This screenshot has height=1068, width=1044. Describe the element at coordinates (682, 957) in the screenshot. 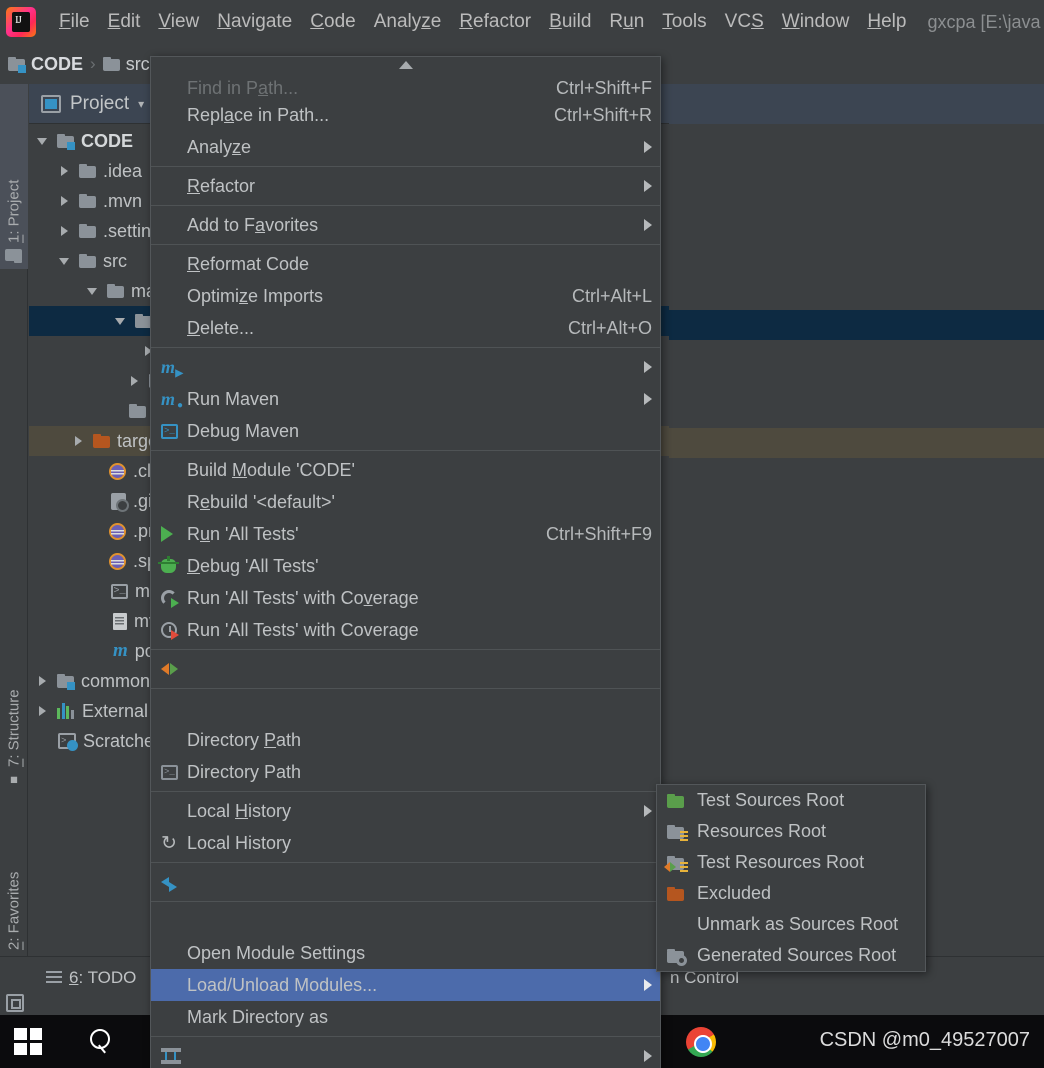

I see `generated-sources-root-icon` at that location.